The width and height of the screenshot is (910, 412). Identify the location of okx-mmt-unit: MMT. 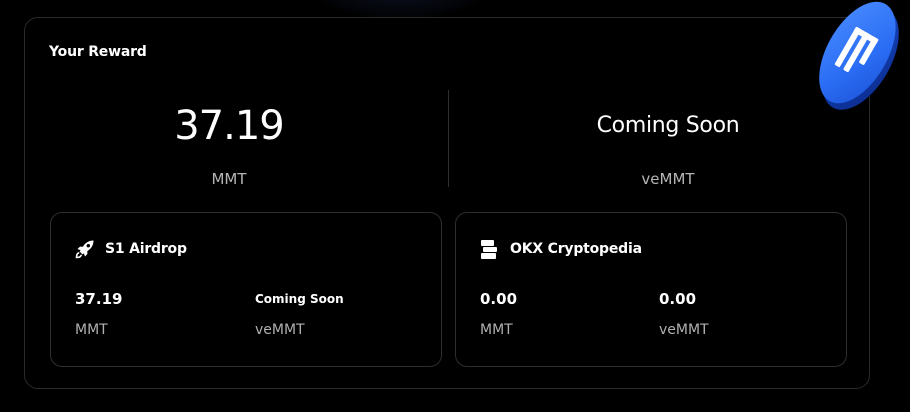
(496, 330).